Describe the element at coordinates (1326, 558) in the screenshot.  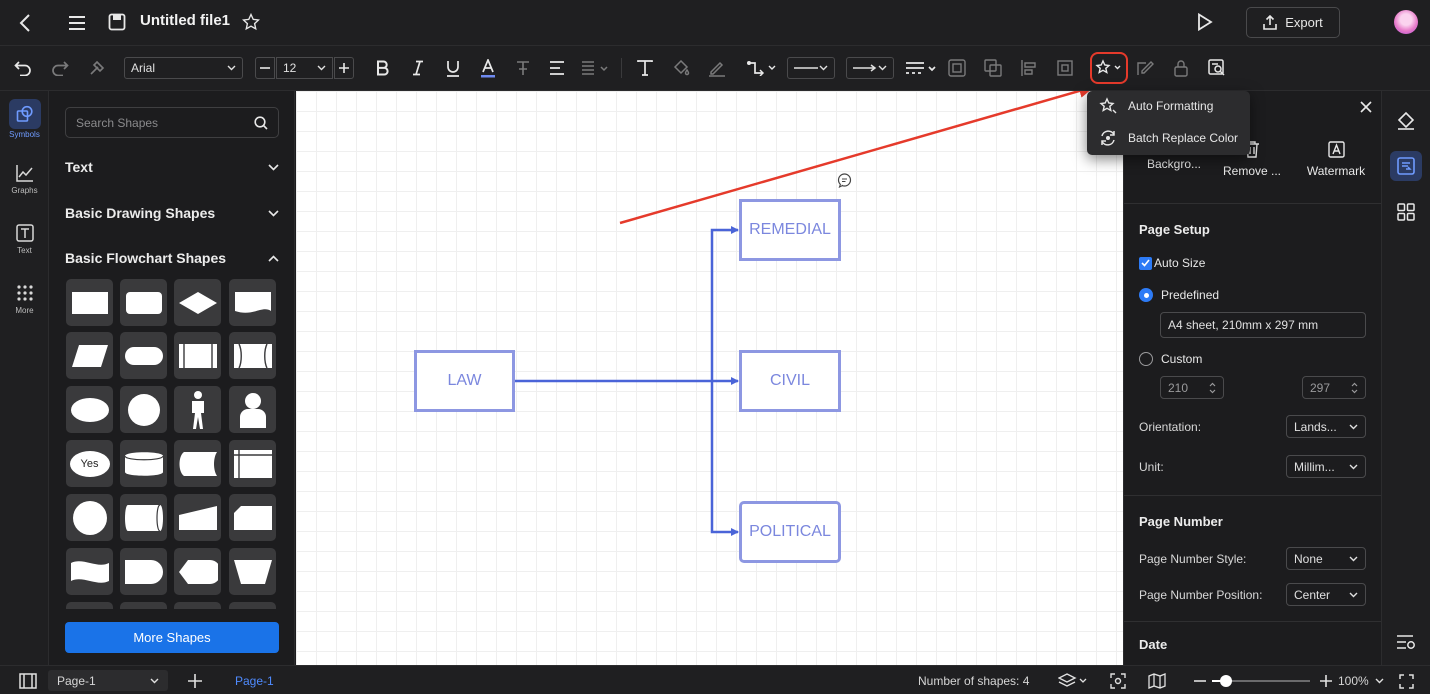
I see `page-number-style-select: None` at that location.